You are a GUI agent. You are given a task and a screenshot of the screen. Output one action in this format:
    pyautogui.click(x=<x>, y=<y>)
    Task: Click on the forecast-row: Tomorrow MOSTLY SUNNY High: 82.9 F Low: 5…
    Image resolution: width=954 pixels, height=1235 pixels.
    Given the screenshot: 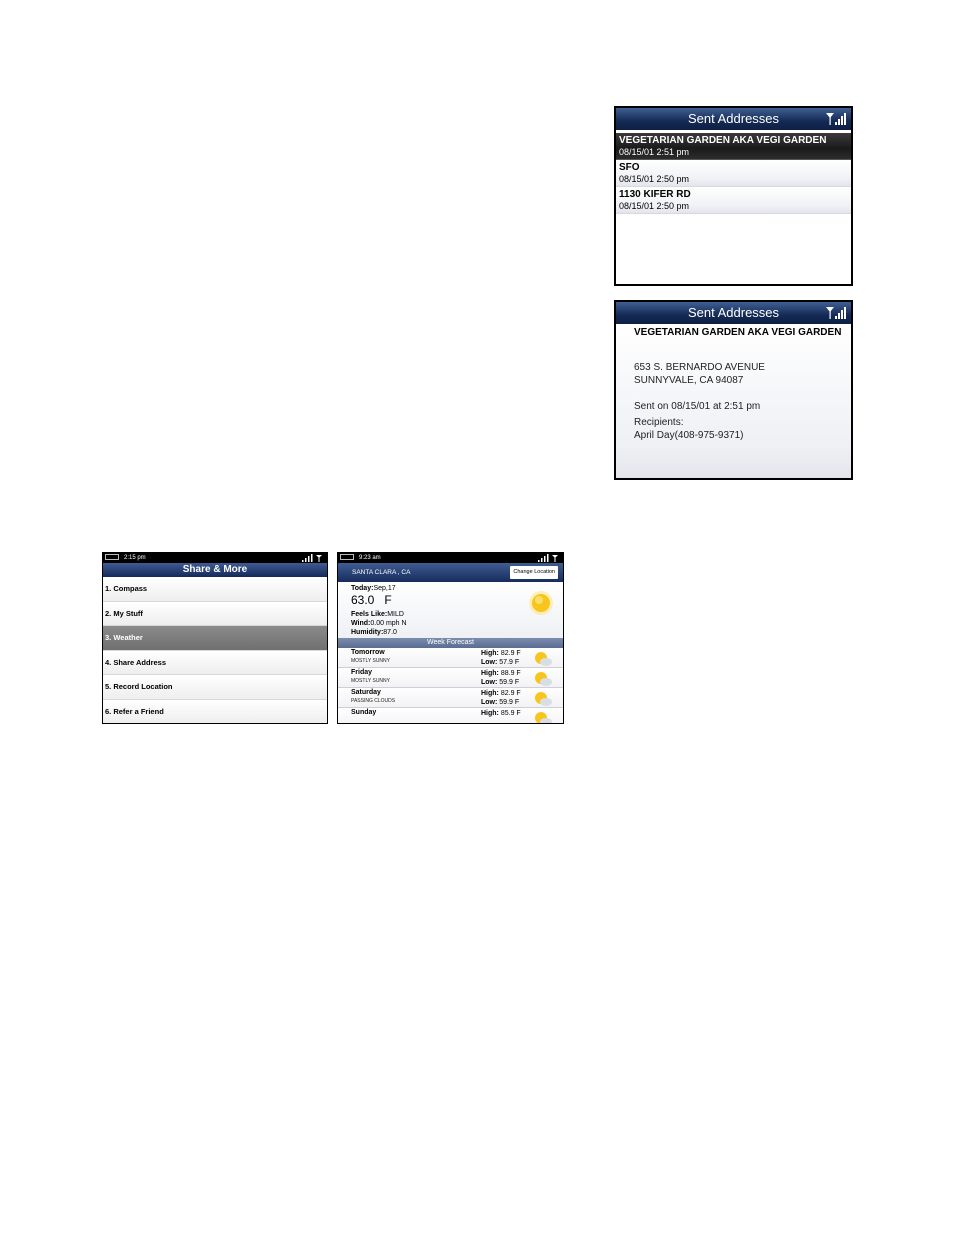 What is the action you would take?
    pyautogui.click(x=450, y=658)
    